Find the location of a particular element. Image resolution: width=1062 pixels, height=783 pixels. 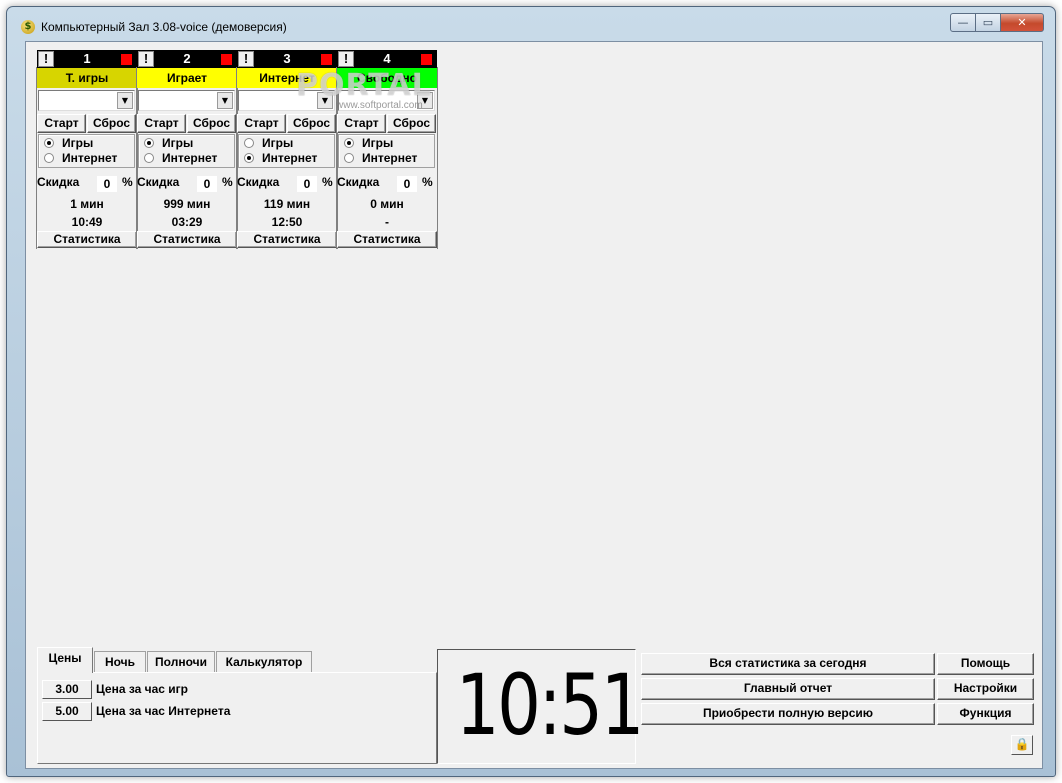

remaining-minutes: 999 мин is located at coordinates (187, 204).